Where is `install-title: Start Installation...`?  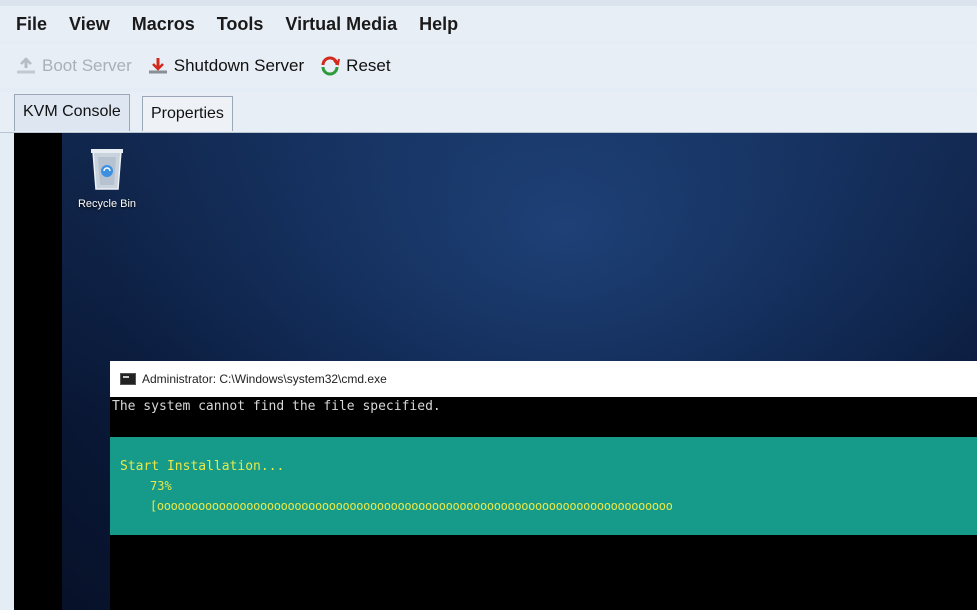
install-title: Start Installation... is located at coordinates (202, 466).